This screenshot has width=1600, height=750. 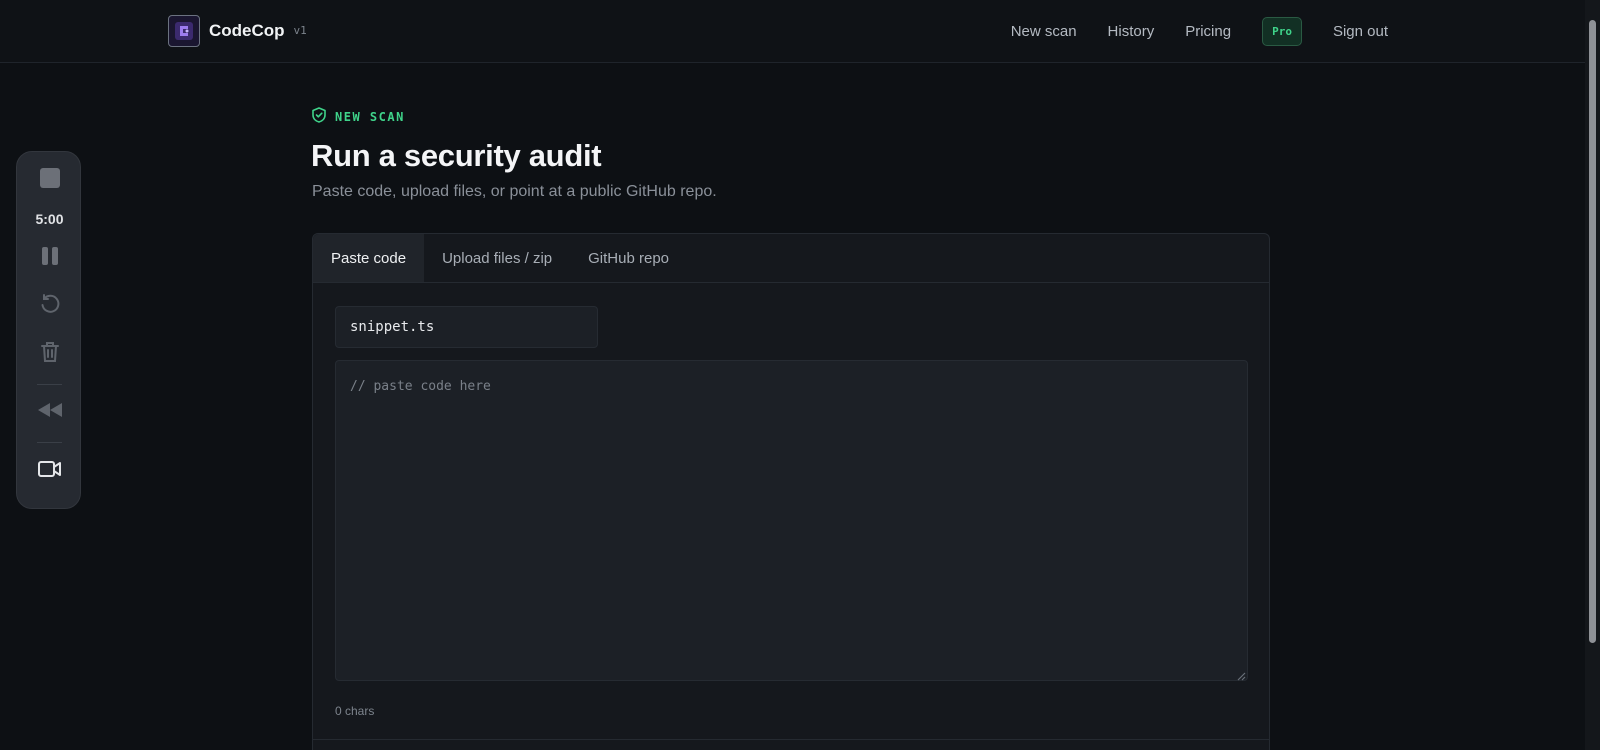 I want to click on tab-upload-files: Upload files / zip, so click(x=497, y=258).